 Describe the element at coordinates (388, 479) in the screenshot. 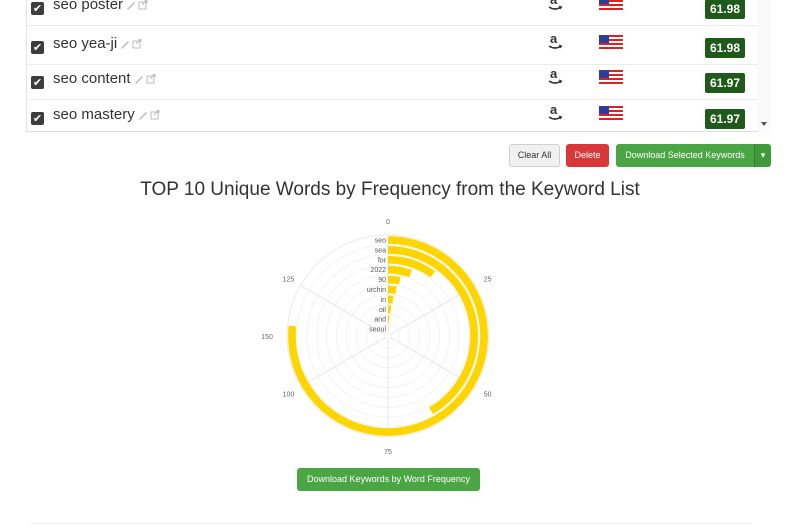

I see `download-word-frequency-button: Download Keywords by Word Frequency` at that location.